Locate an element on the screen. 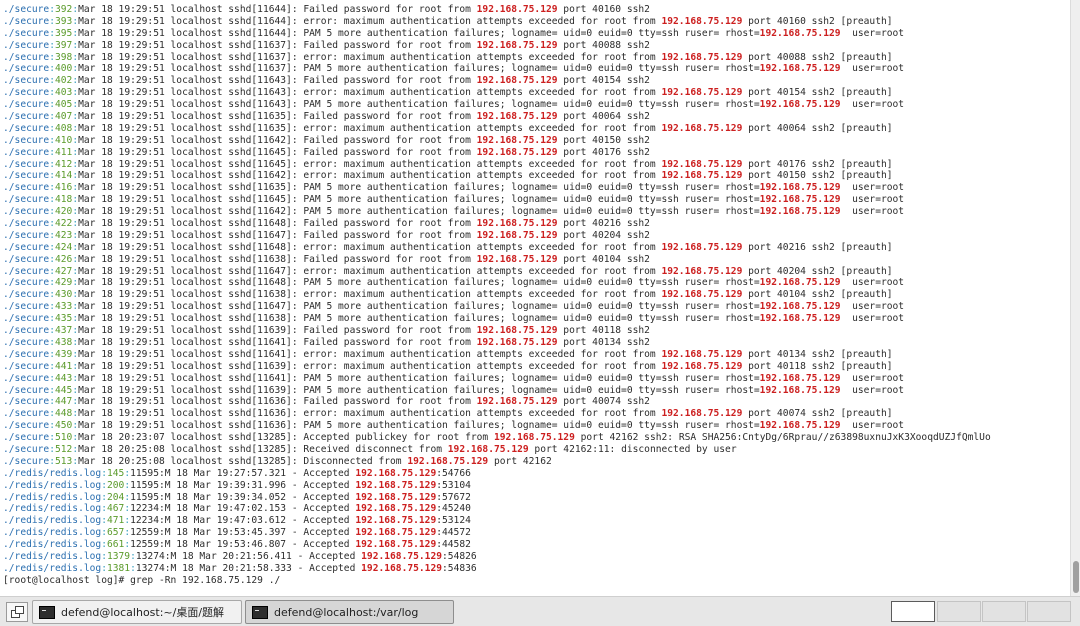 Image resolution: width=1080 pixels, height=626 pixels. taskbar-window-desktop-terminal: defend@localhost:~/桌面/题解 is located at coordinates (137, 612).